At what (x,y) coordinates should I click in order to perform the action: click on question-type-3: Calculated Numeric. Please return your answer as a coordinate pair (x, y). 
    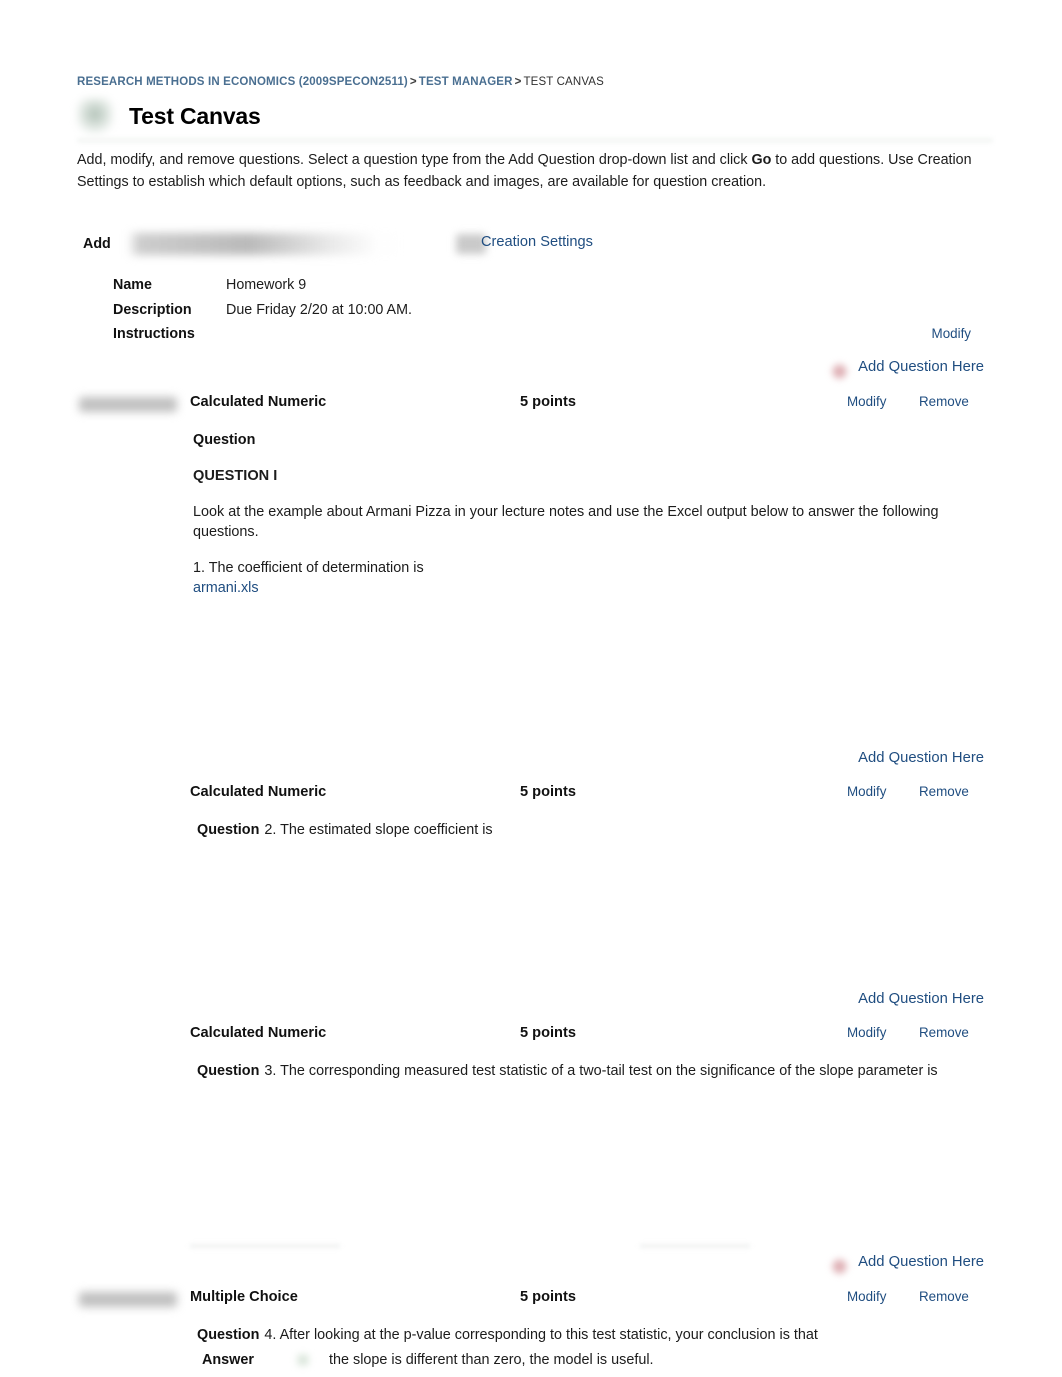
    Looking at the image, I should click on (258, 1033).